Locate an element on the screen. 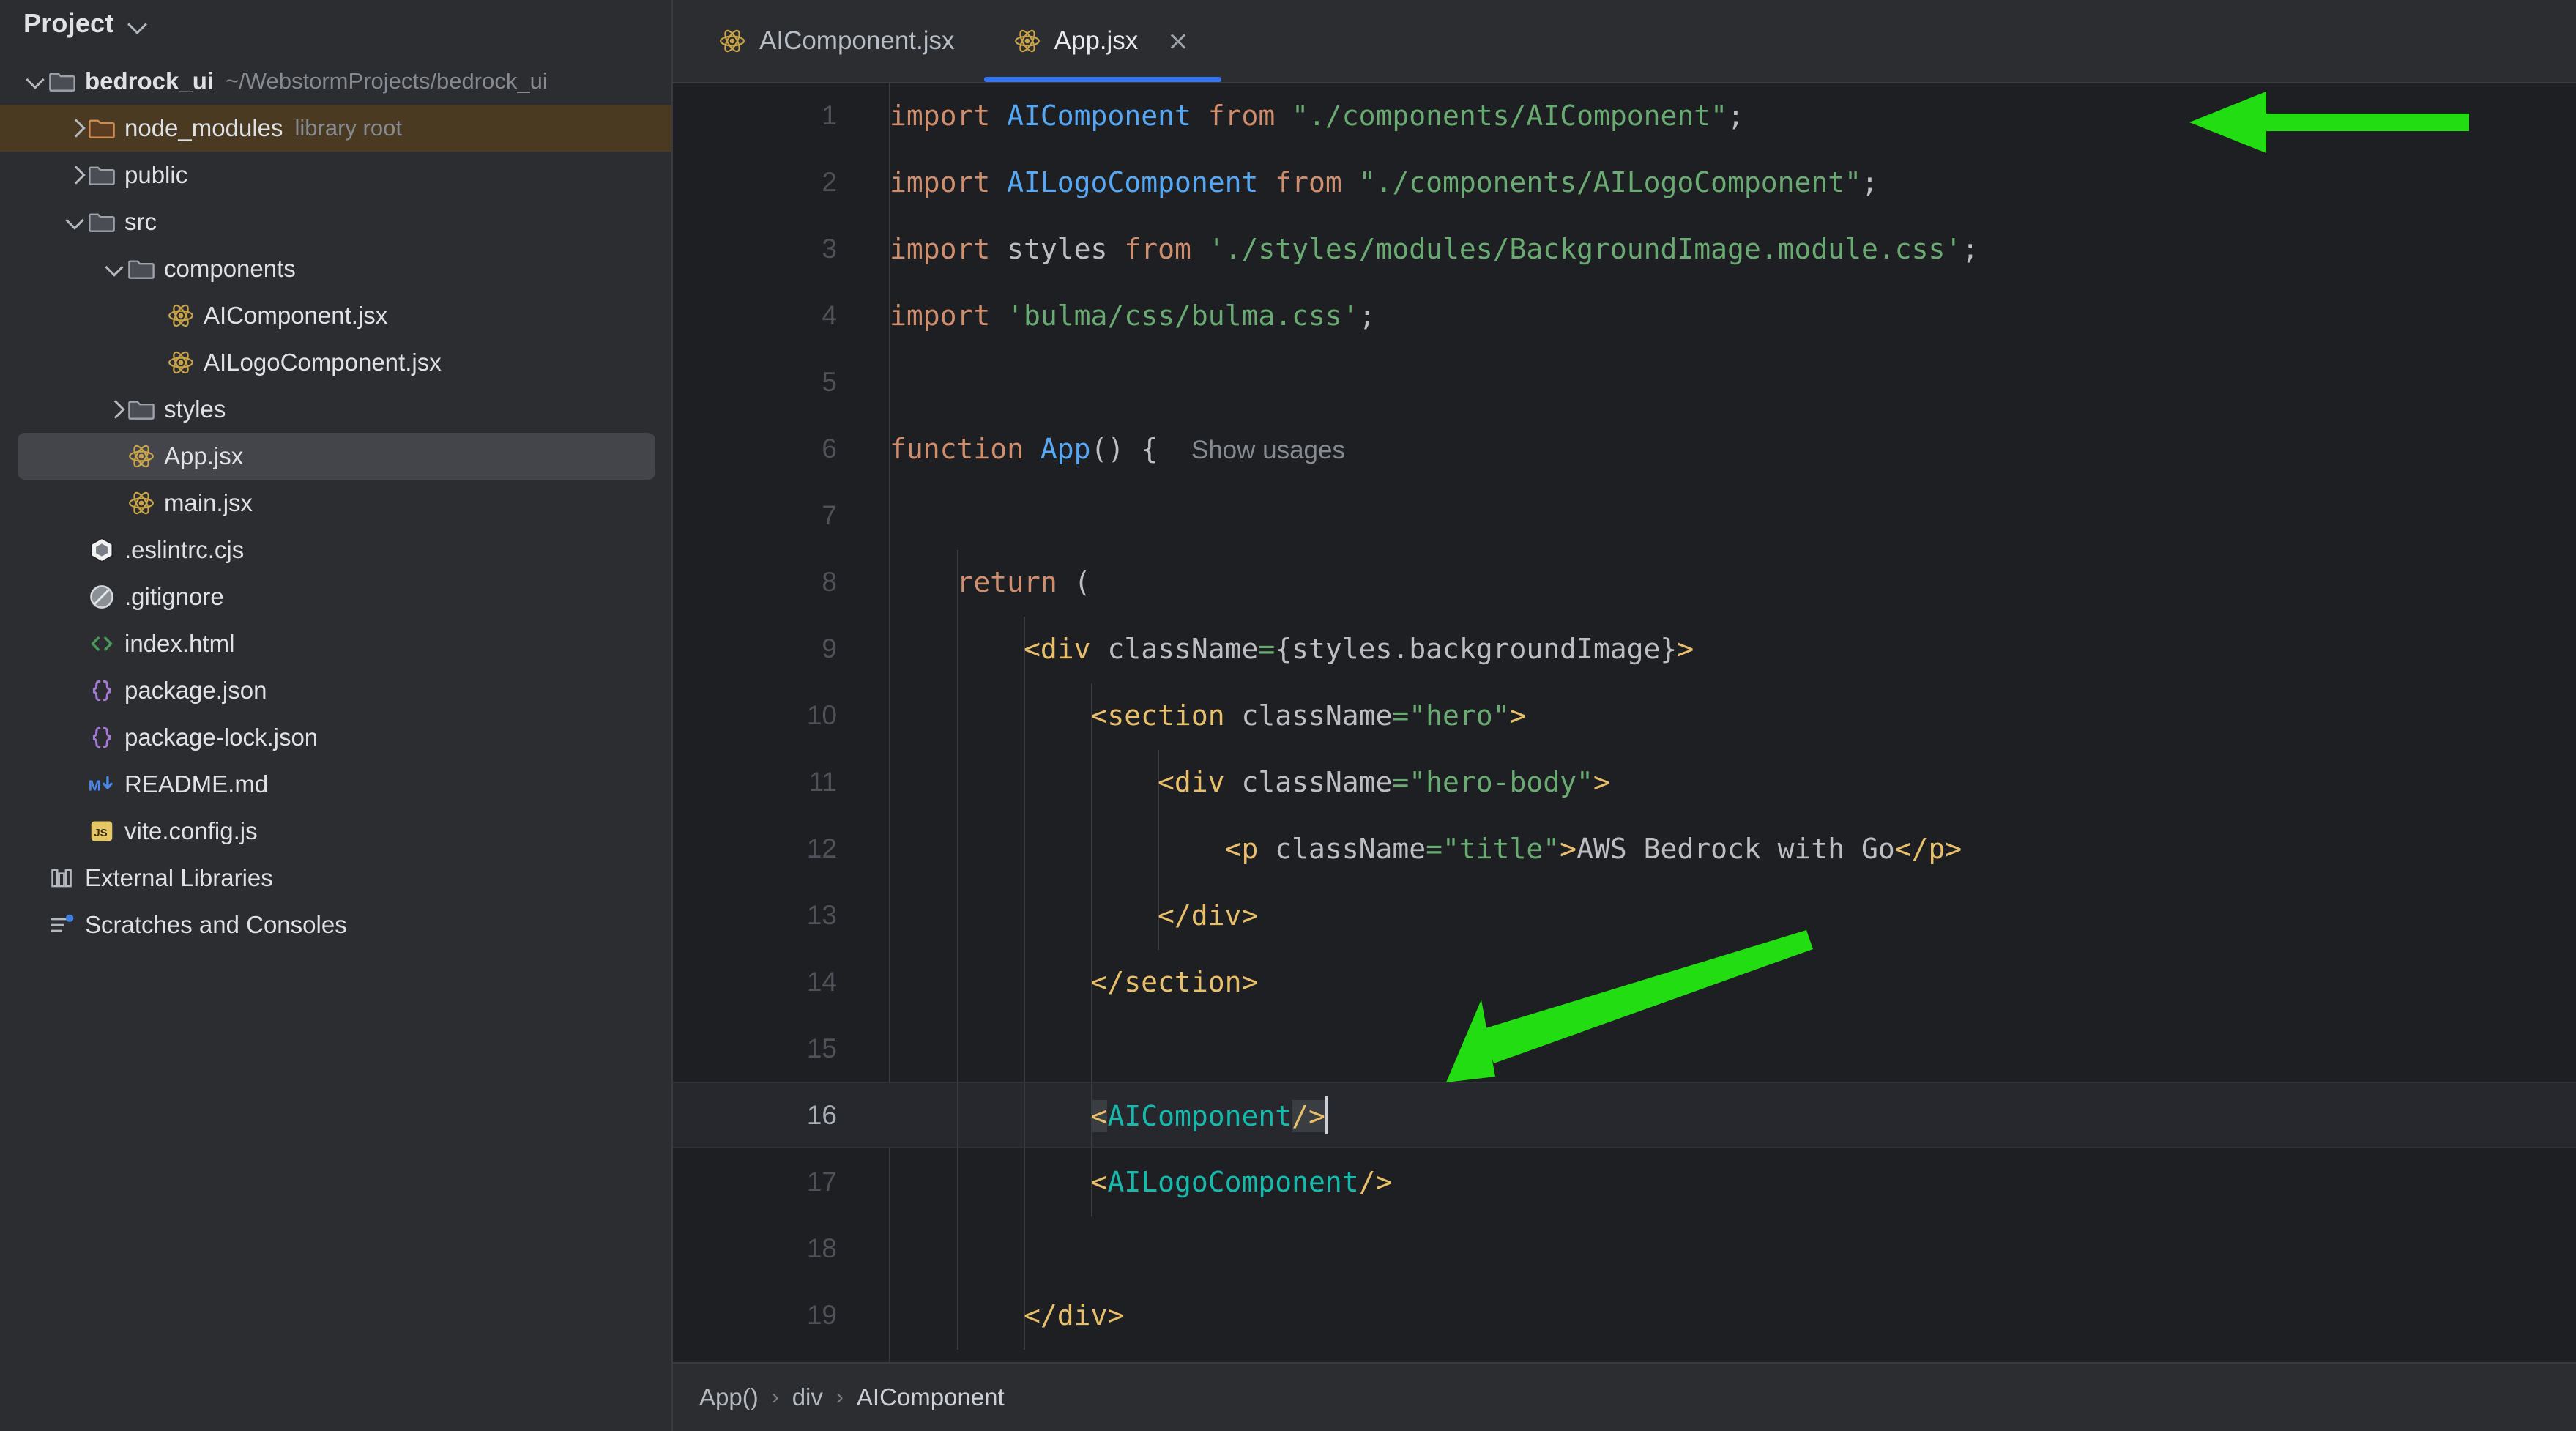 The width and height of the screenshot is (2576, 1431). line-number: 13 is located at coordinates (821, 914).